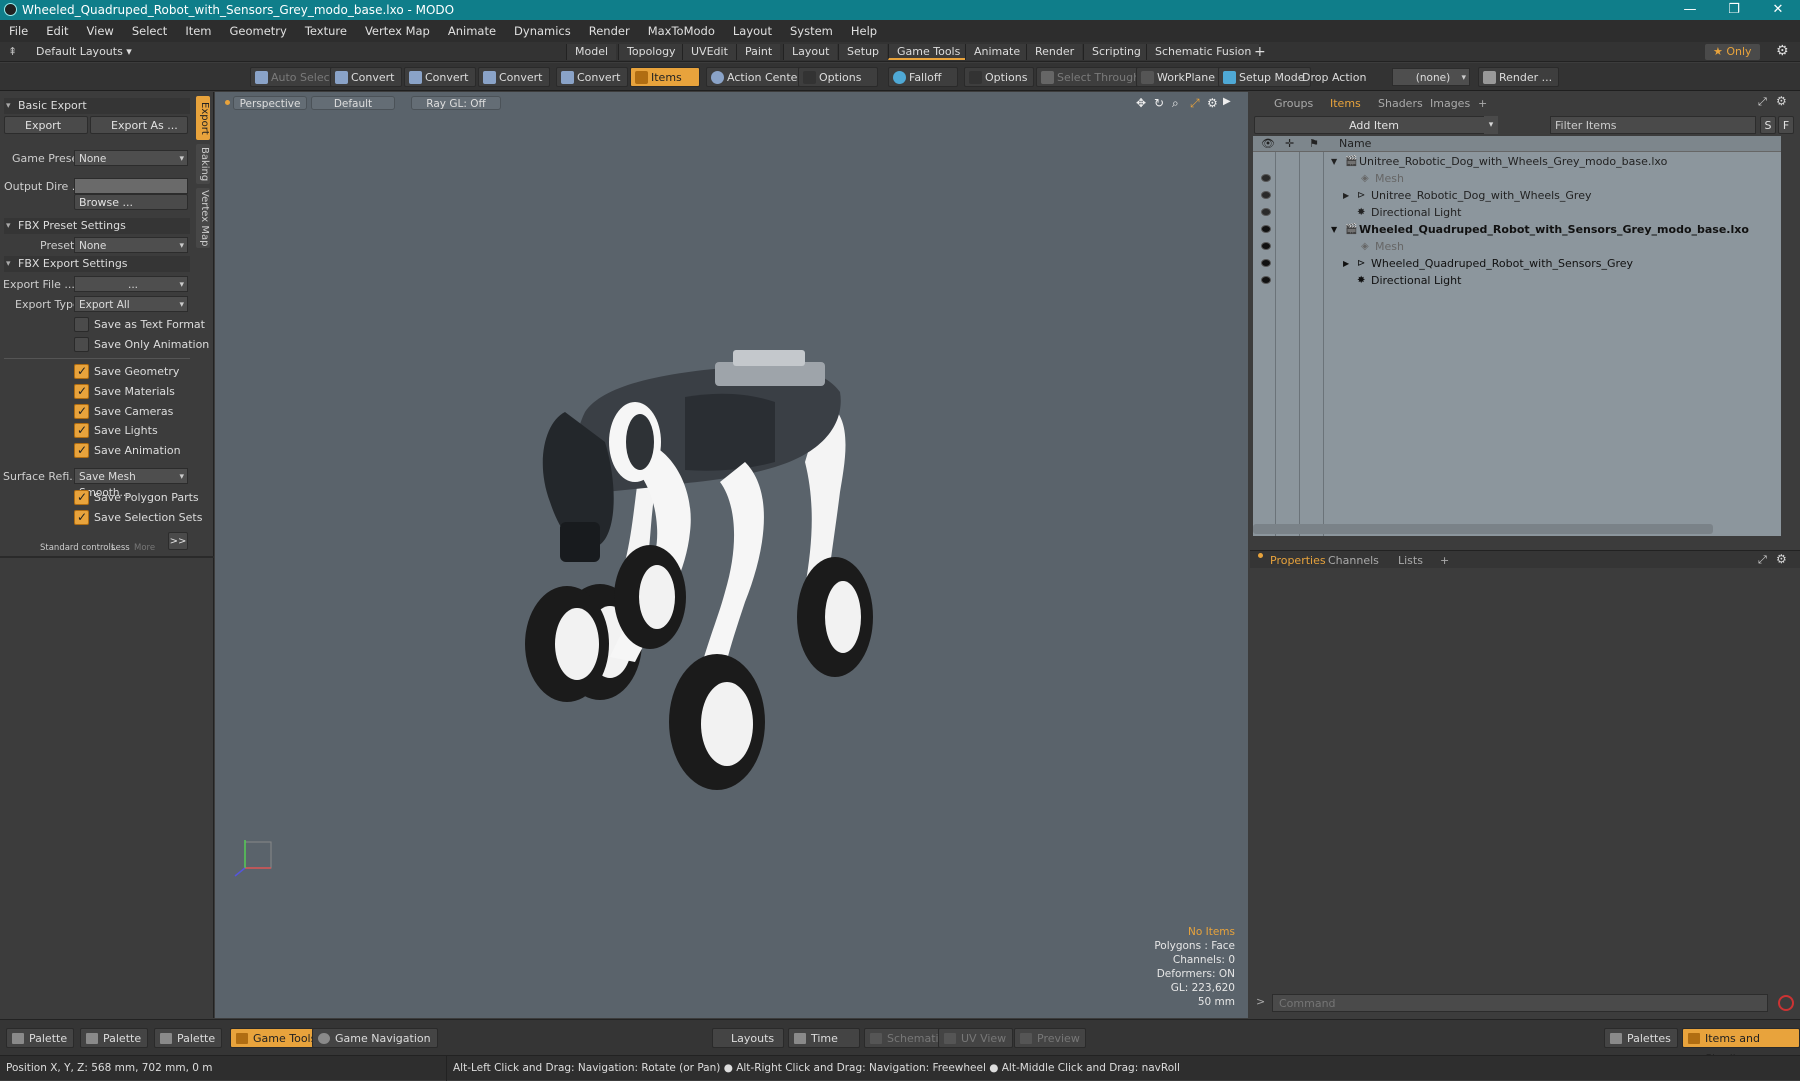  Describe the element at coordinates (81, 430) in the screenshot. I see `save-lights-checkbox` at that location.